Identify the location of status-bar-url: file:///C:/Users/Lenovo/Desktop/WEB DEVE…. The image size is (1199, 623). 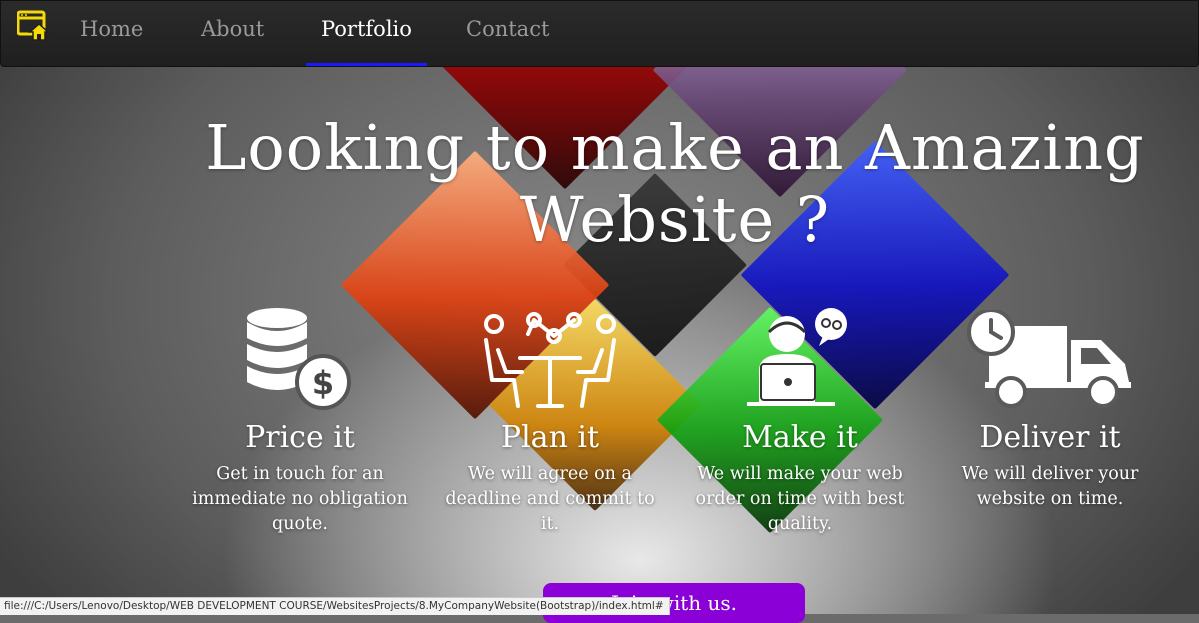
(335, 606).